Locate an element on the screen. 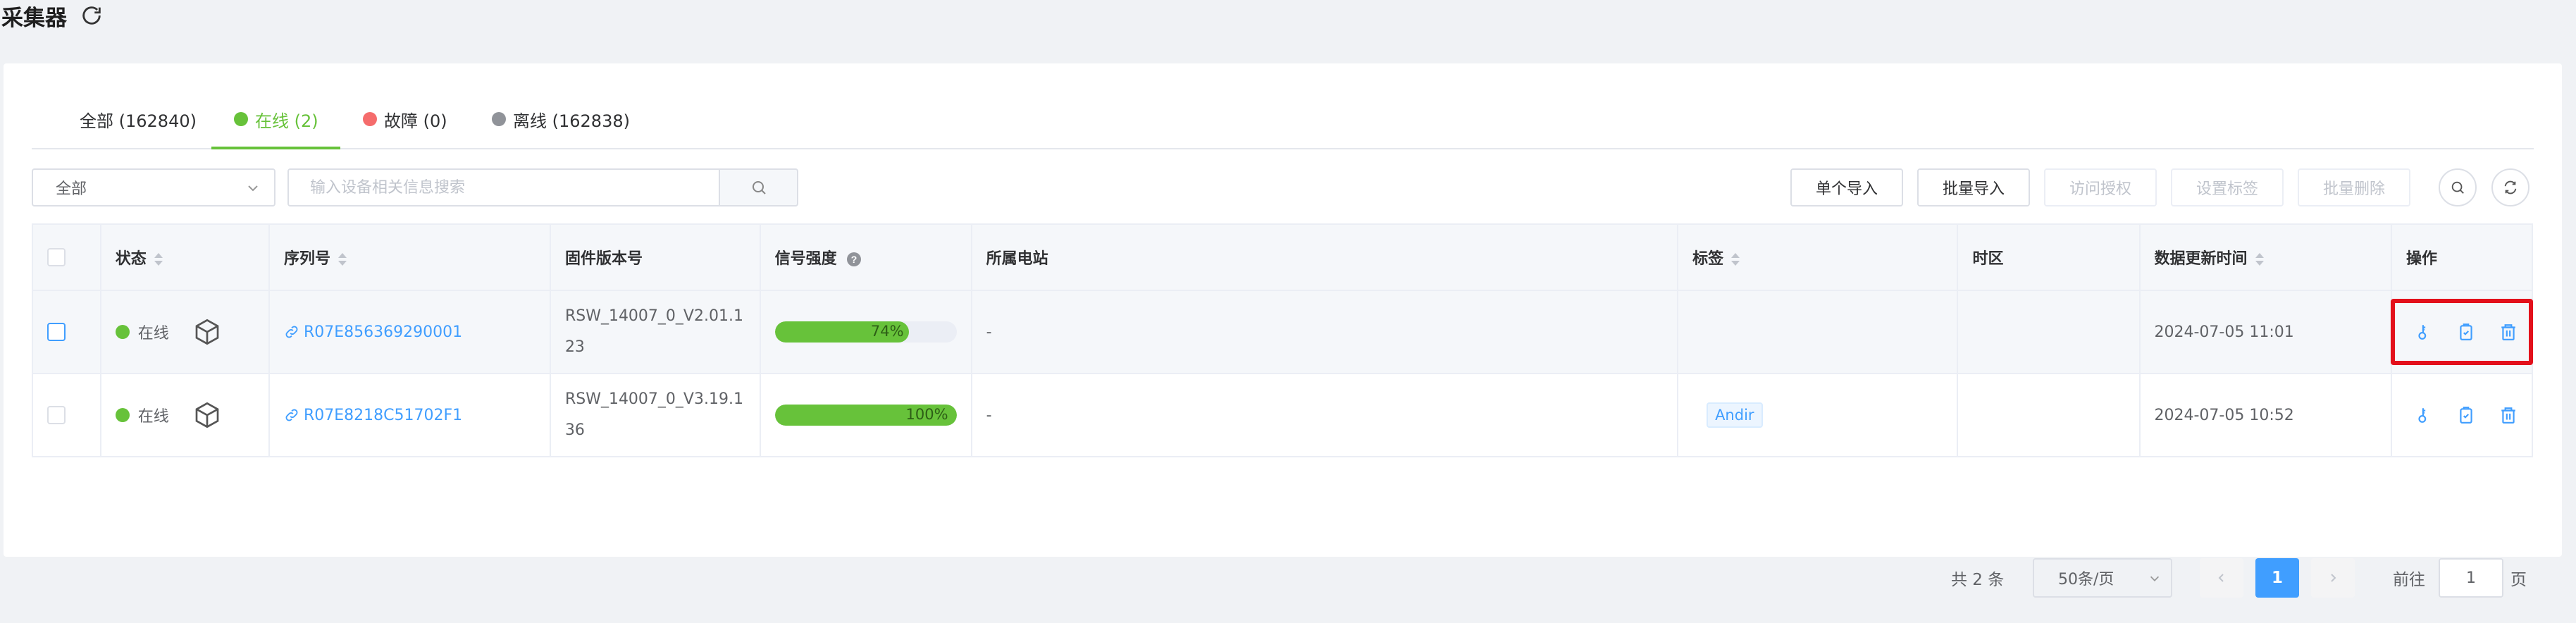 The height and width of the screenshot is (623, 2576). batch-delete-button: 批量删除 is located at coordinates (2354, 187).